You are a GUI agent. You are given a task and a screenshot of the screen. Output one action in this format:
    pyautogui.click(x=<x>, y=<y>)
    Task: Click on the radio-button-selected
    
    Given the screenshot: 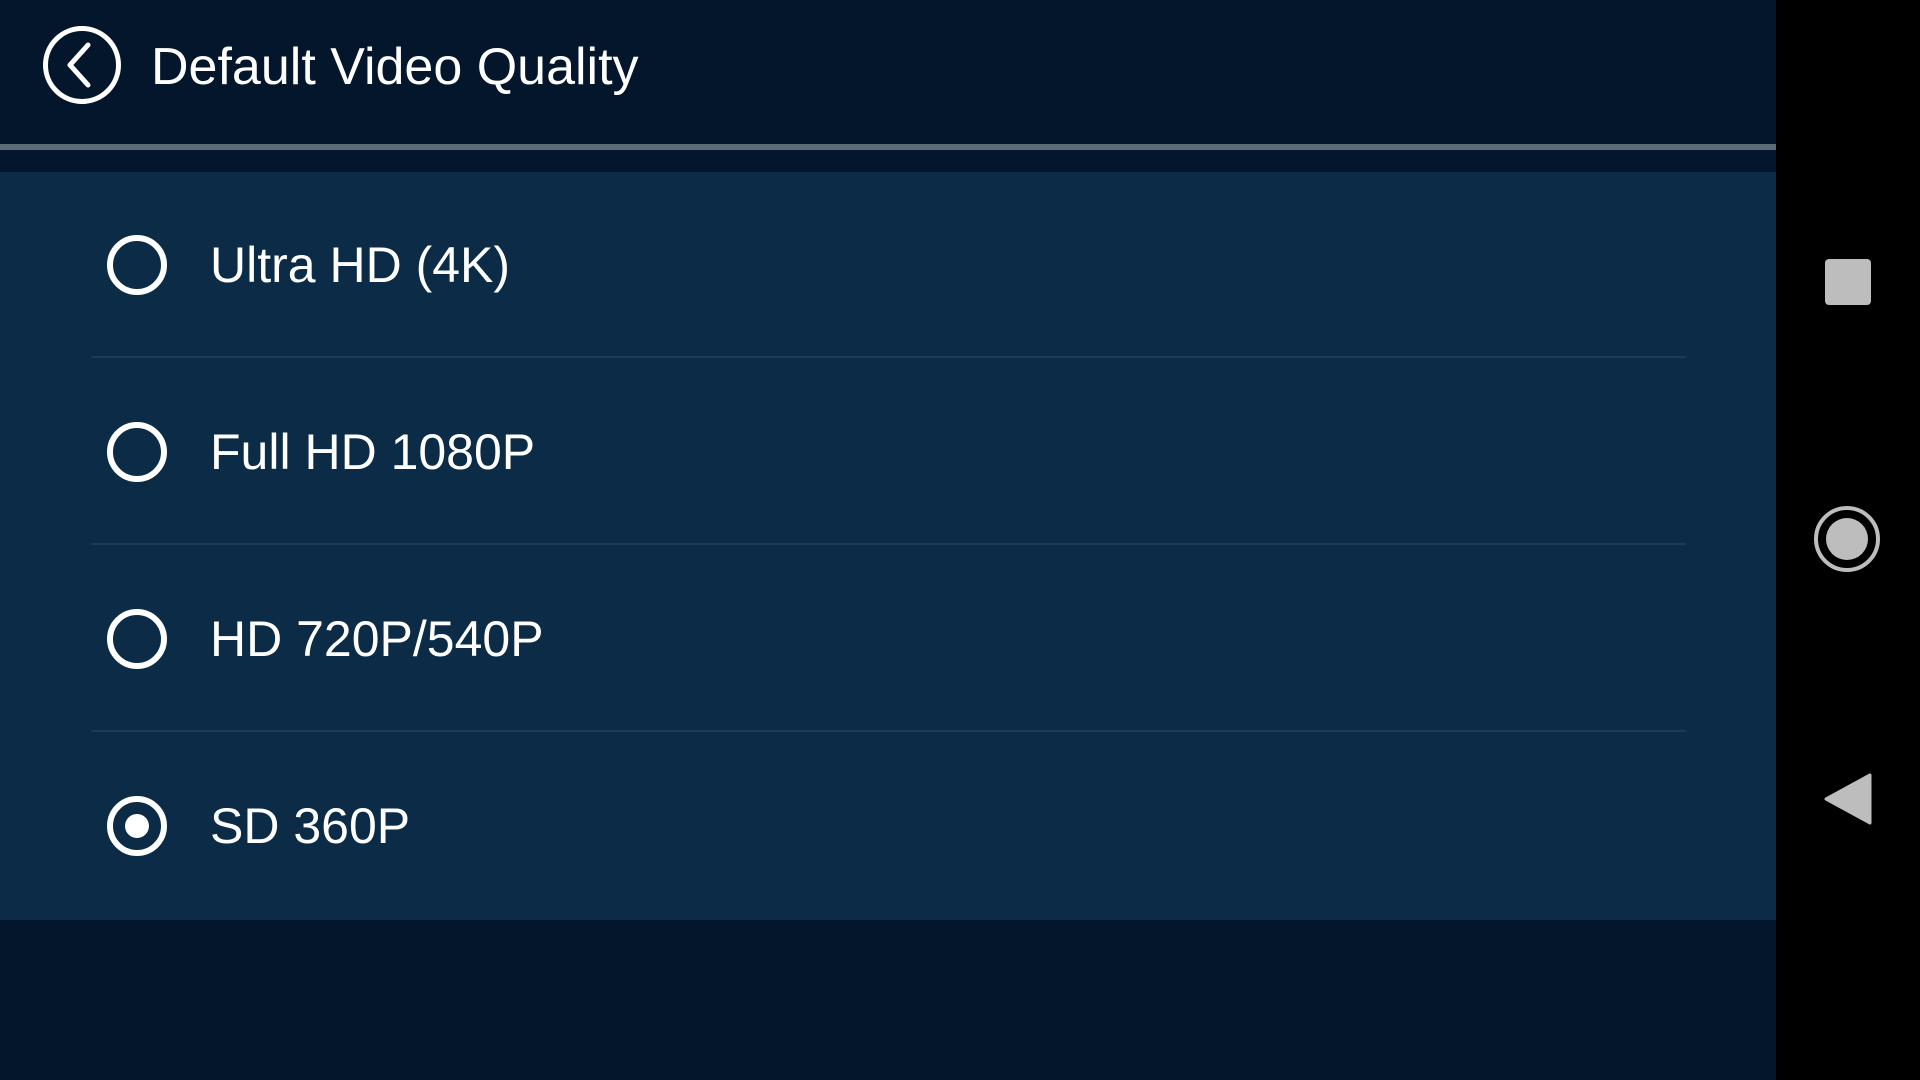 What is the action you would take?
    pyautogui.click(x=137, y=826)
    